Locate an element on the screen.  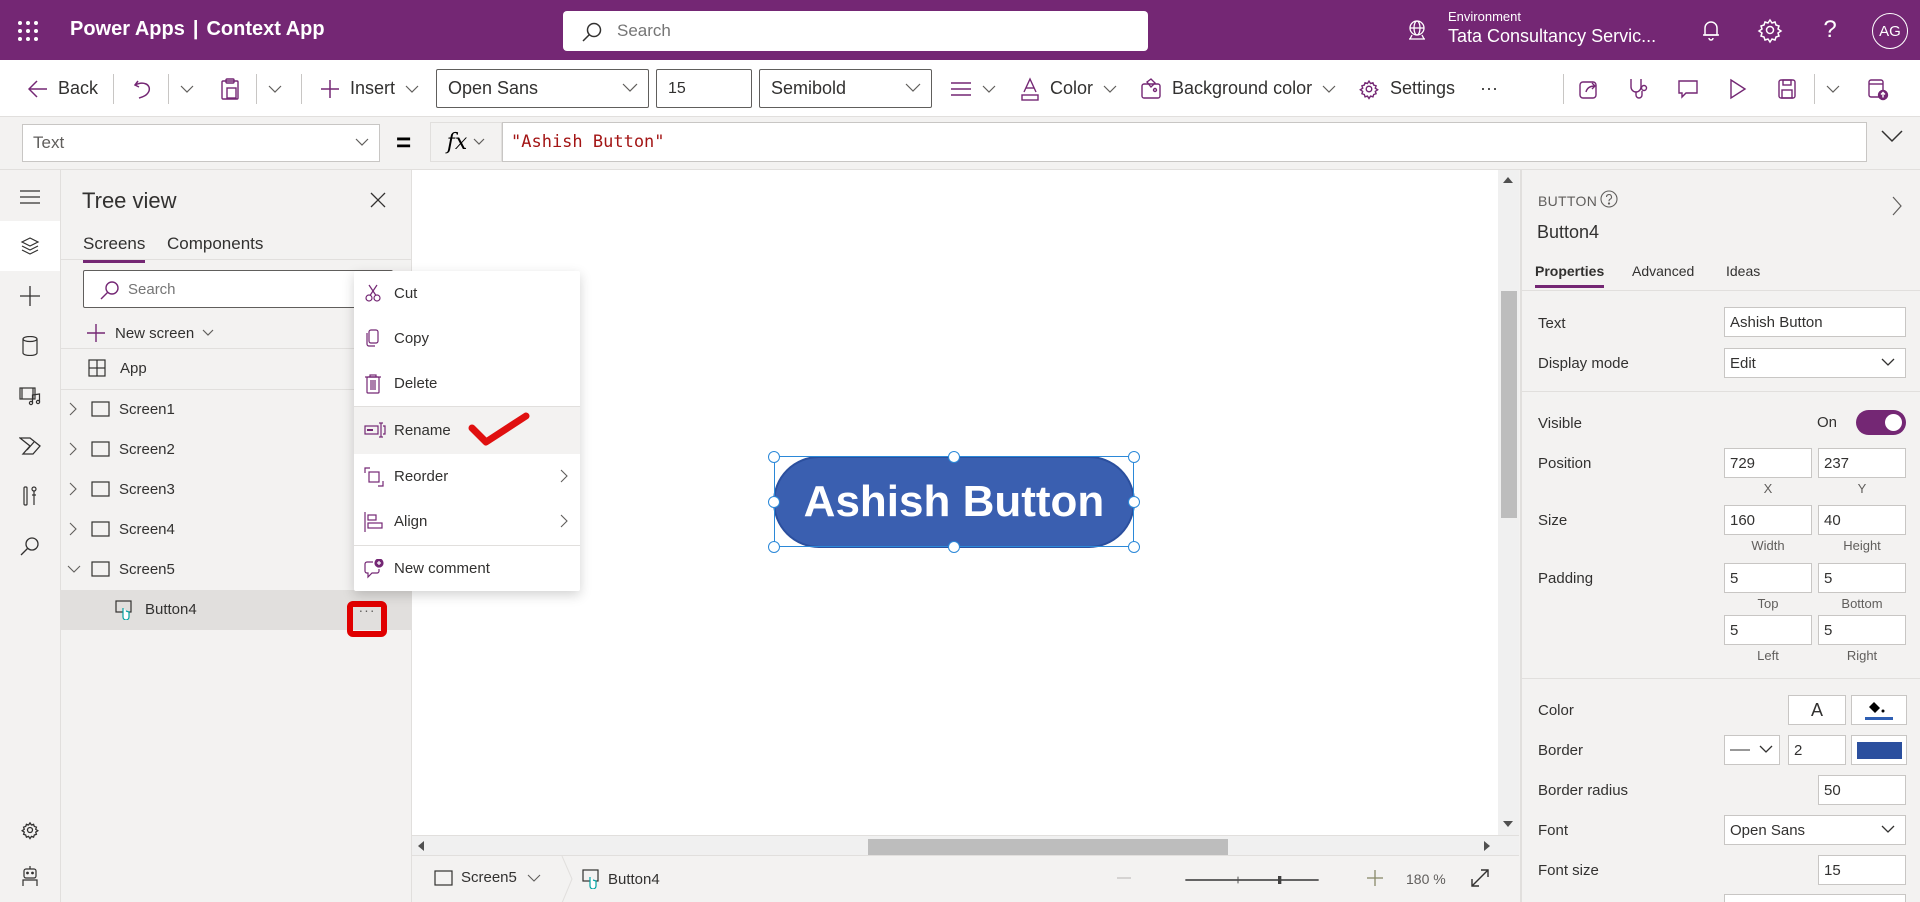
comments-button is located at coordinates (1688, 88).